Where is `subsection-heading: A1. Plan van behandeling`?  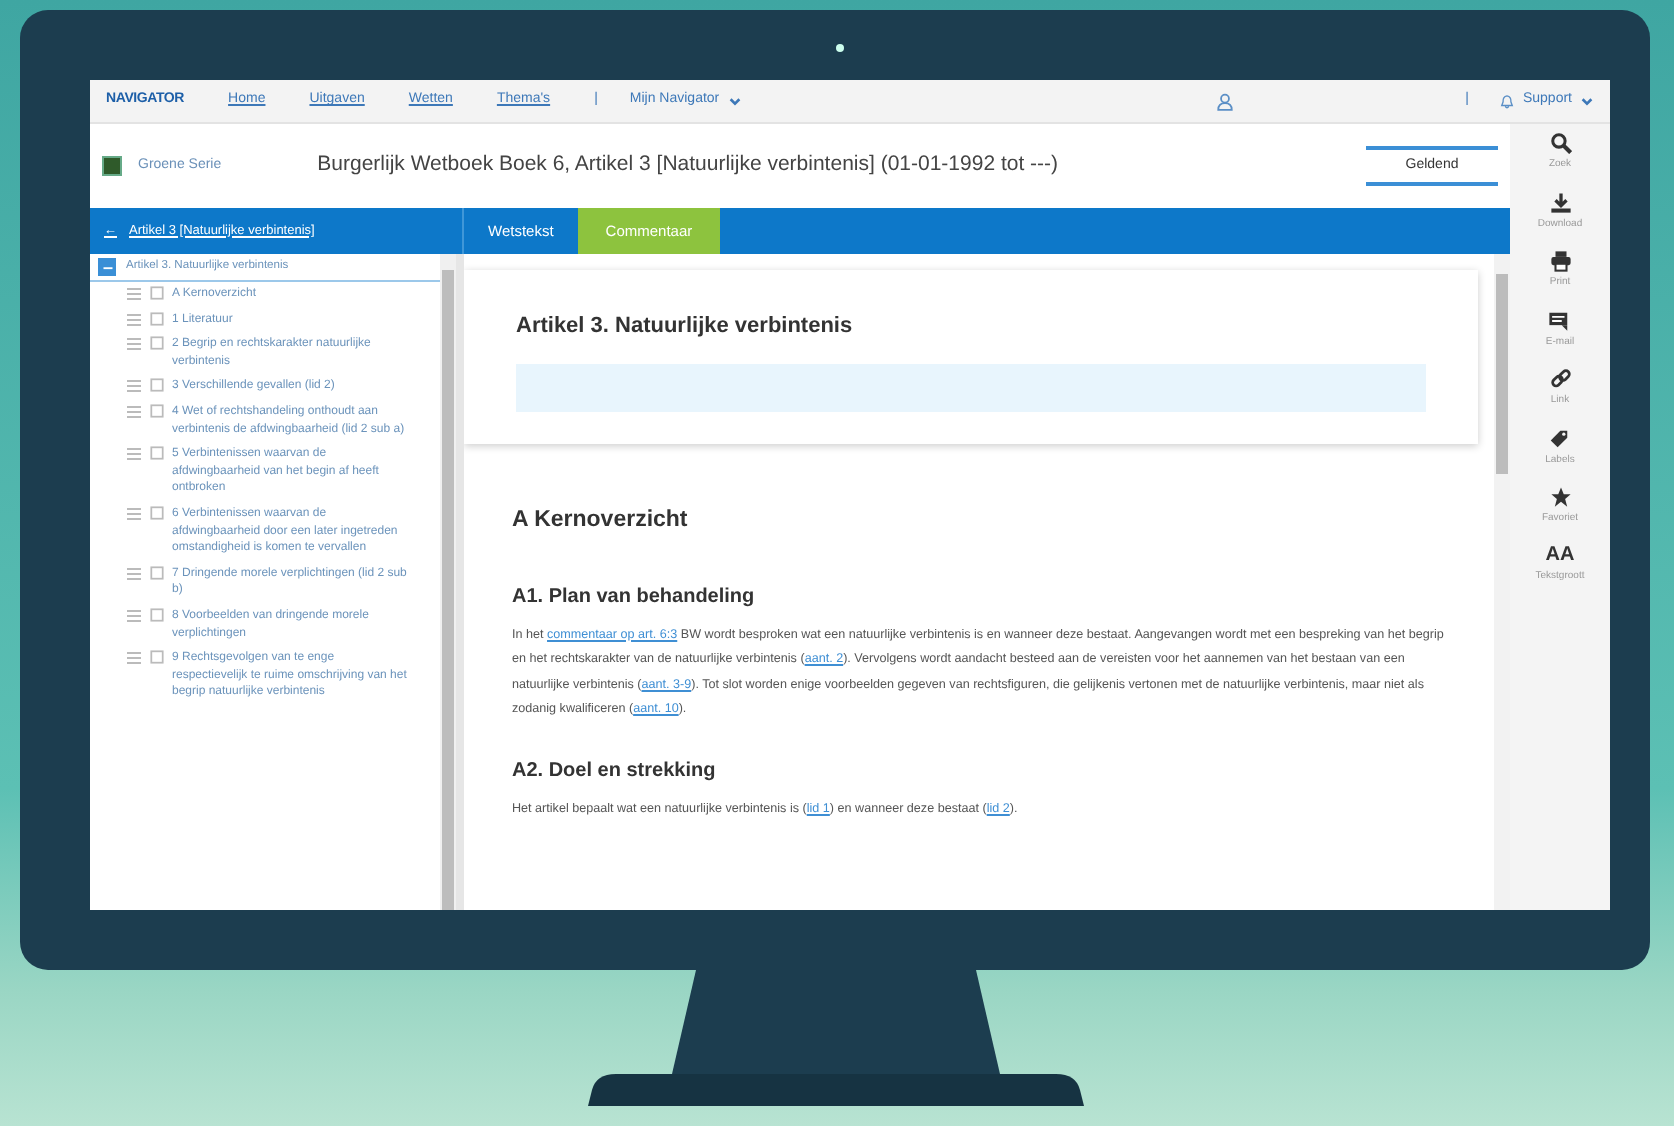
subsection-heading: A1. Plan van behandeling is located at coordinates (634, 597).